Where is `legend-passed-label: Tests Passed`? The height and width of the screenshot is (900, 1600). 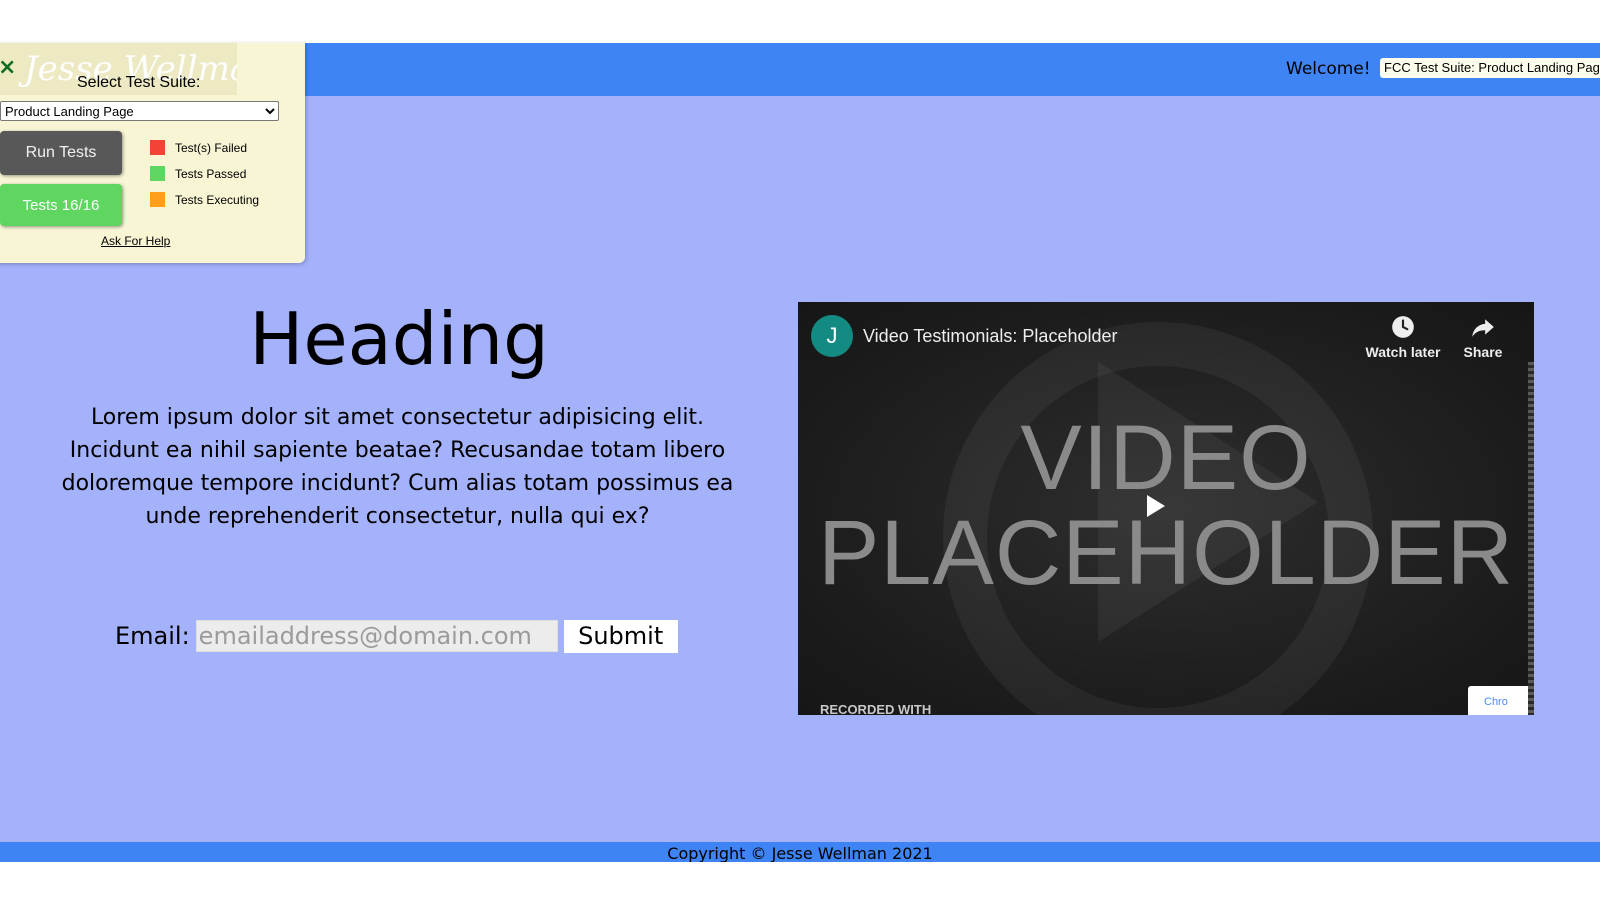 legend-passed-label: Tests Passed is located at coordinates (211, 173).